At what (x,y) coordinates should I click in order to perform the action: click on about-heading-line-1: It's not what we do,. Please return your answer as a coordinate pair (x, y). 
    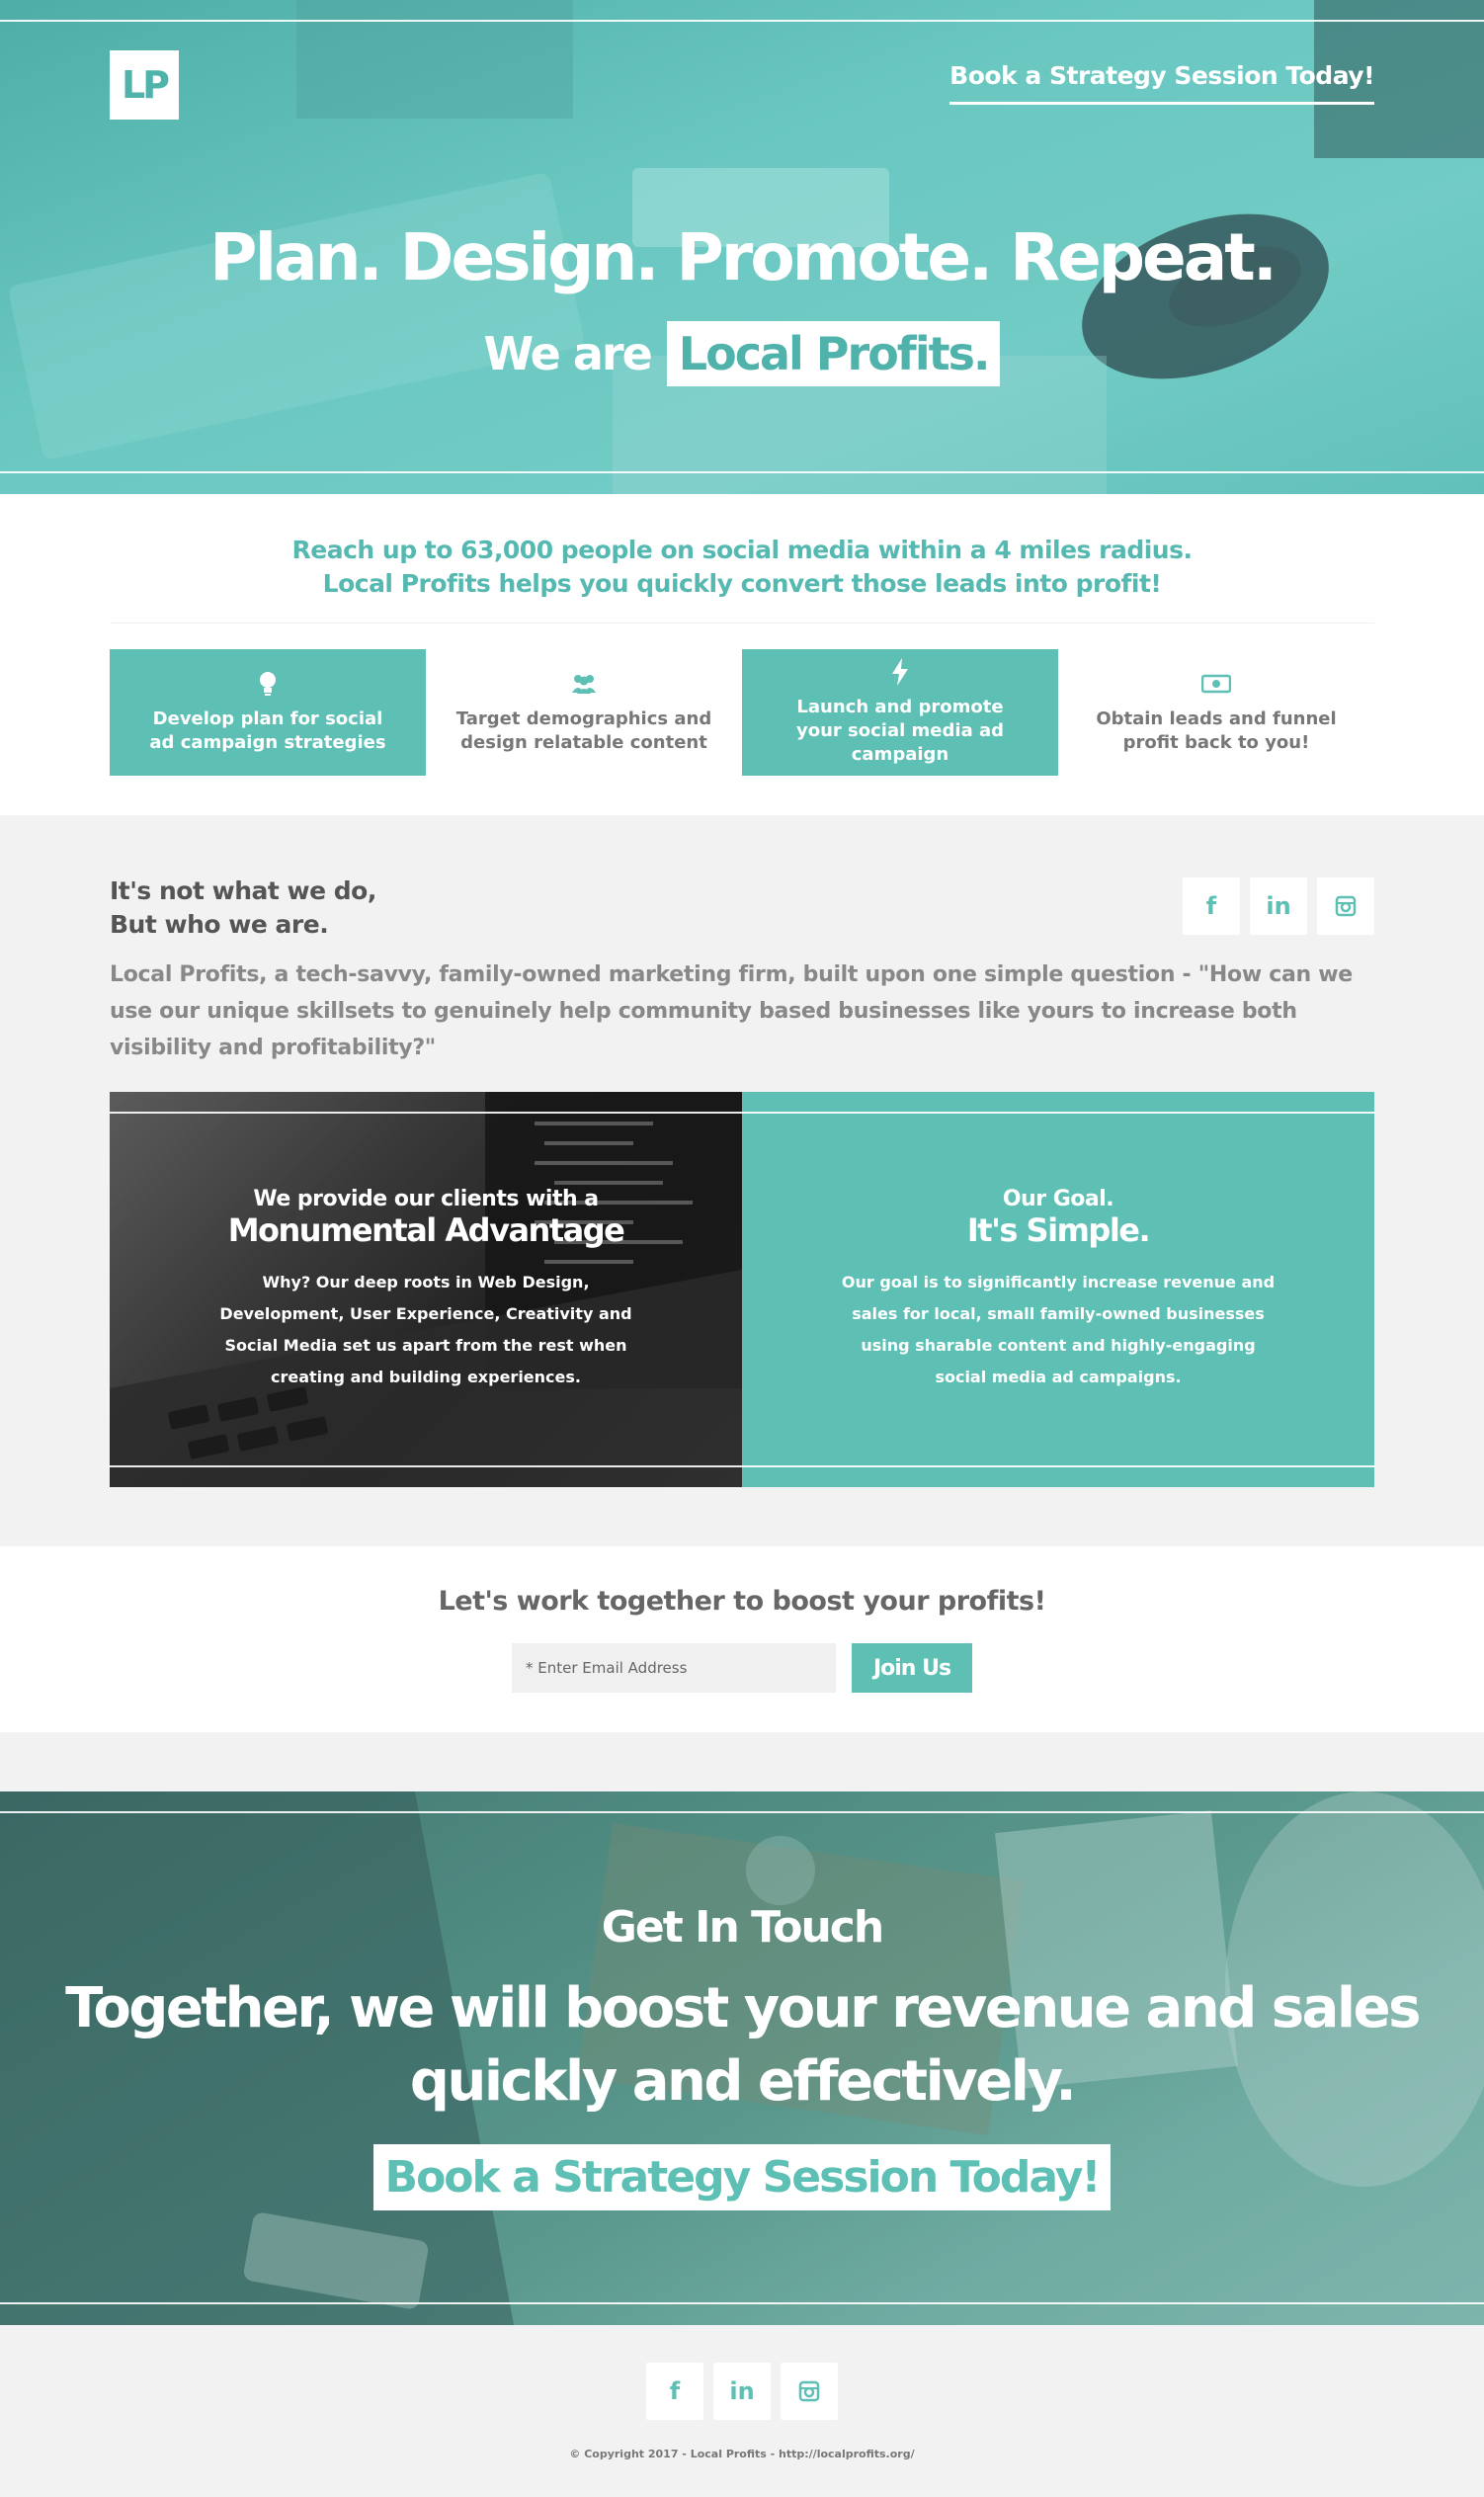
    Looking at the image, I should click on (243, 890).